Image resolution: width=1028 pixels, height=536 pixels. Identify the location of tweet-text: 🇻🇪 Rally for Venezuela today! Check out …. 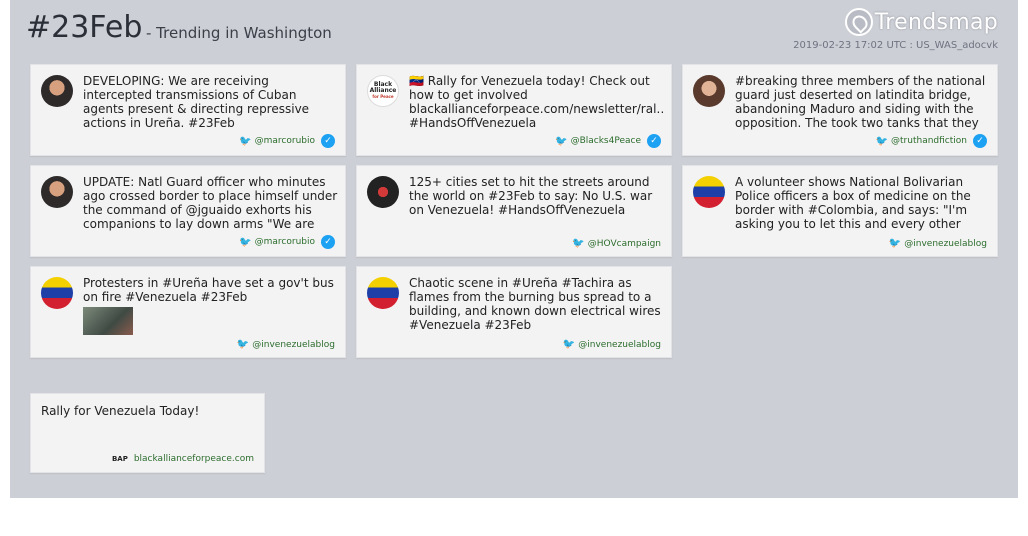
(537, 102).